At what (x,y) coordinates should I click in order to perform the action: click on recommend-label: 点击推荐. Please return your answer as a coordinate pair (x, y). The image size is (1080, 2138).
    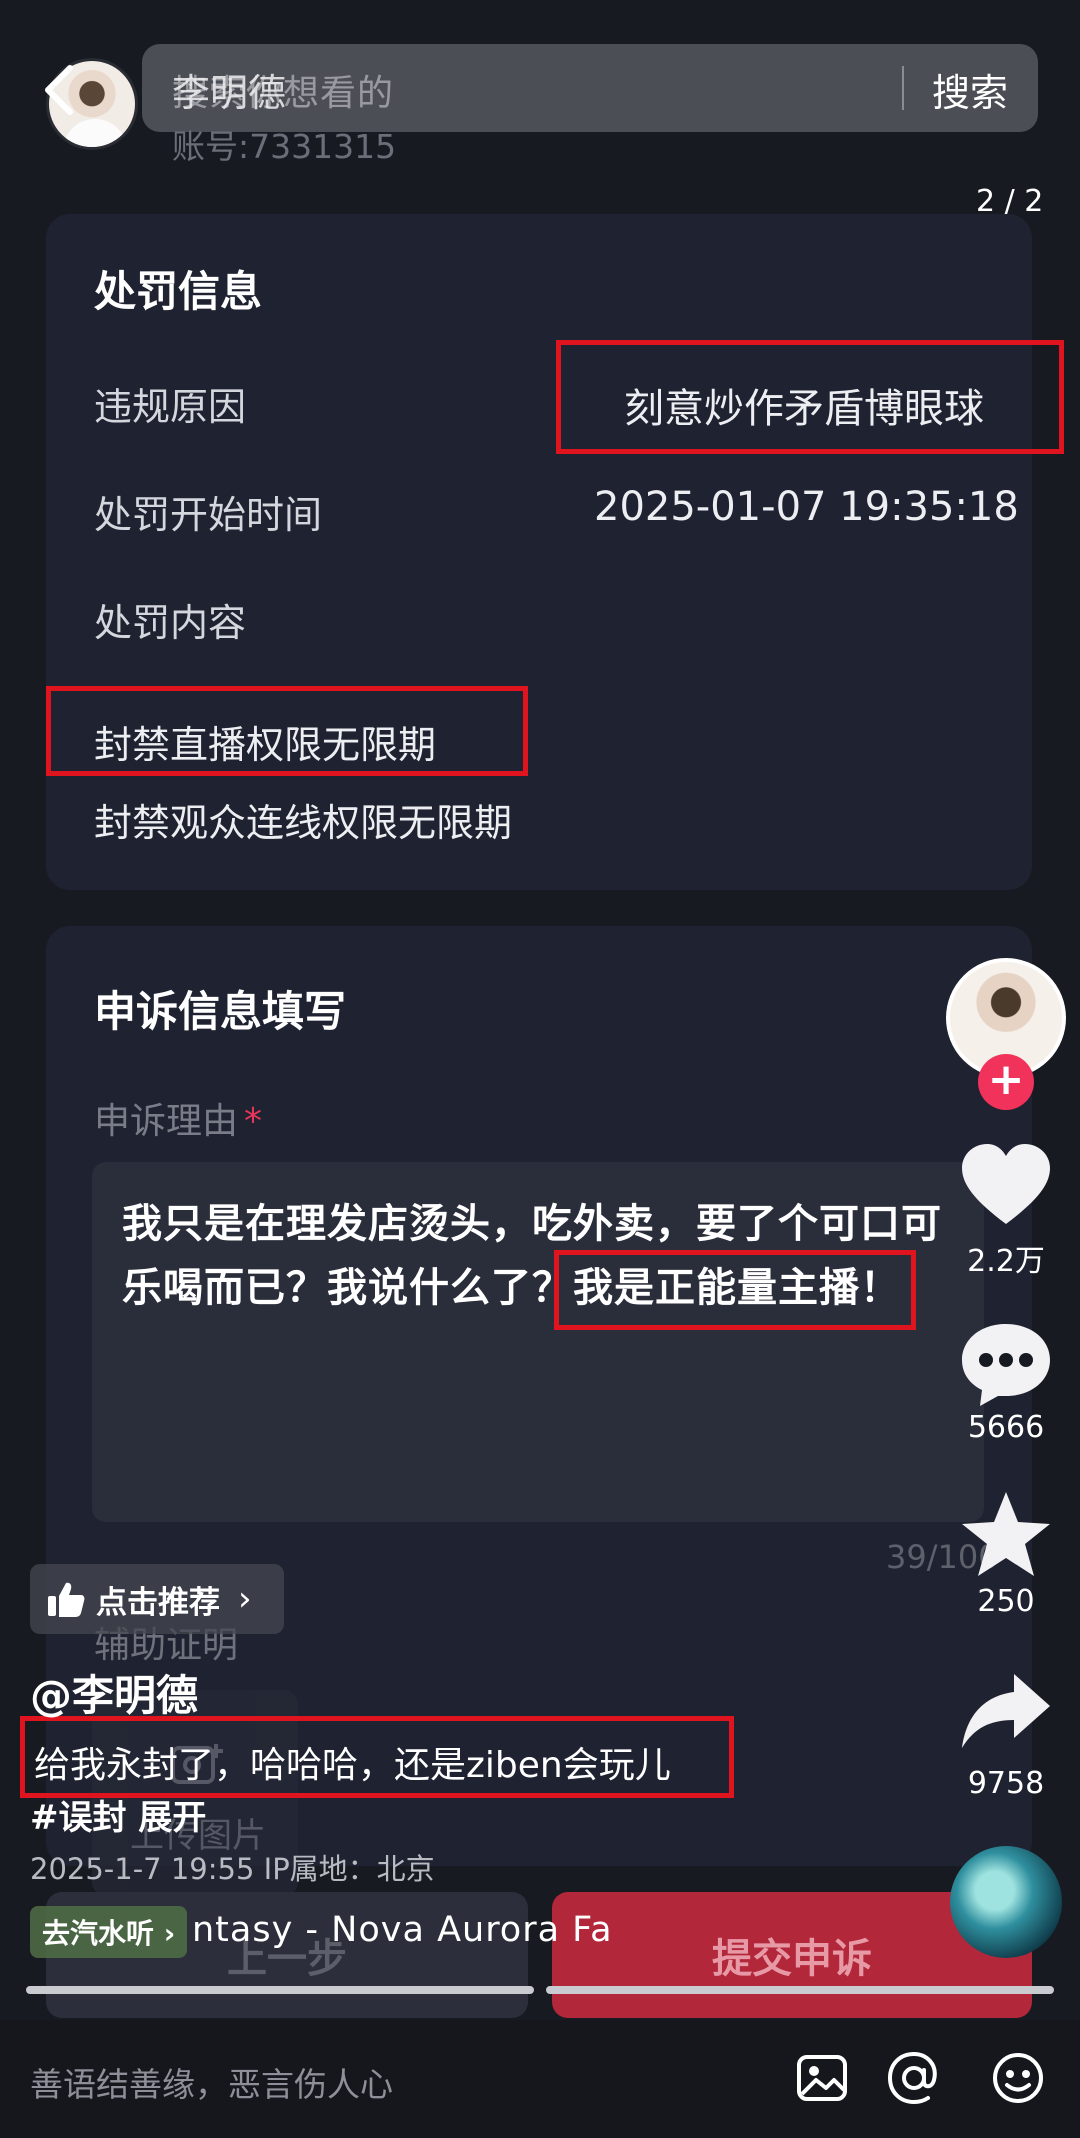
    Looking at the image, I should click on (158, 1602).